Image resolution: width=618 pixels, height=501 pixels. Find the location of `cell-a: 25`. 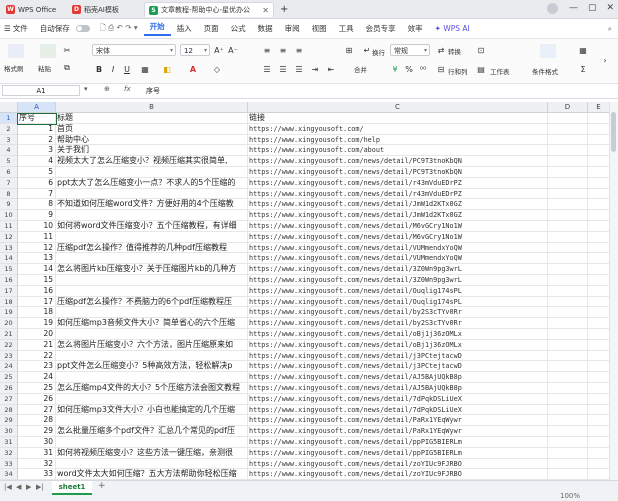

cell-a: 25 is located at coordinates (37, 388).